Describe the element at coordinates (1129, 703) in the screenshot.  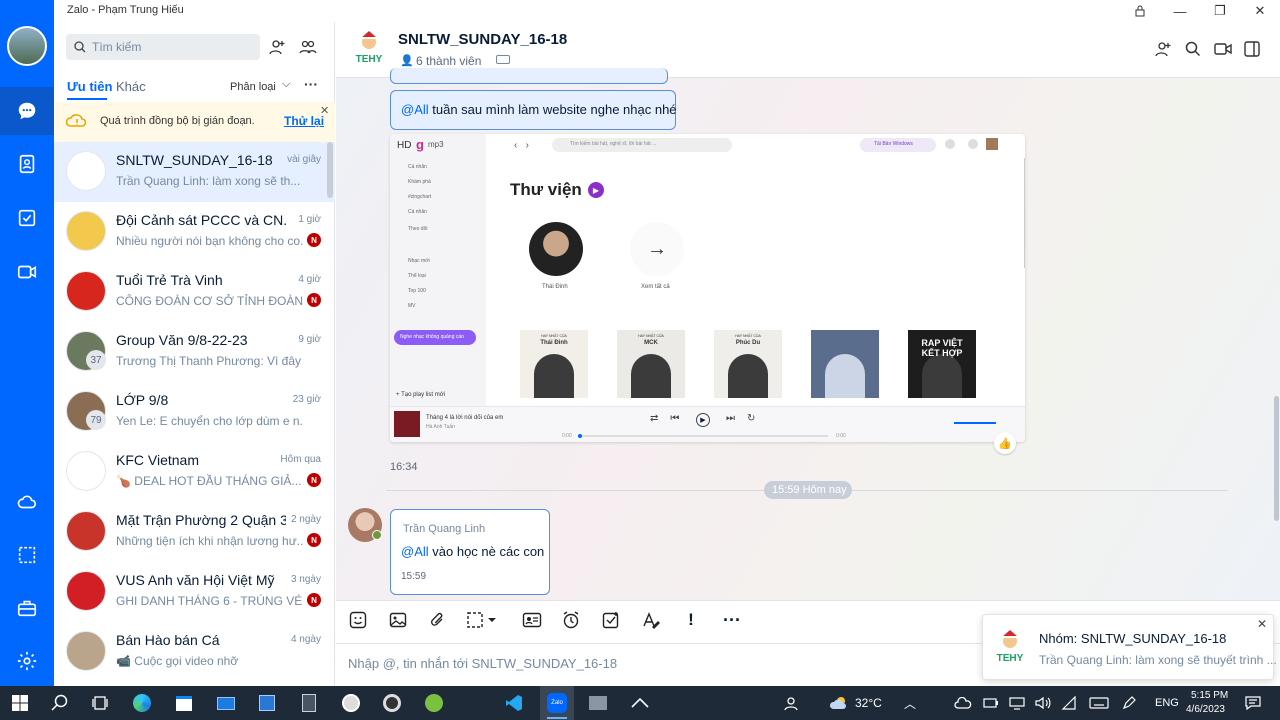
I see `pen-icon` at that location.